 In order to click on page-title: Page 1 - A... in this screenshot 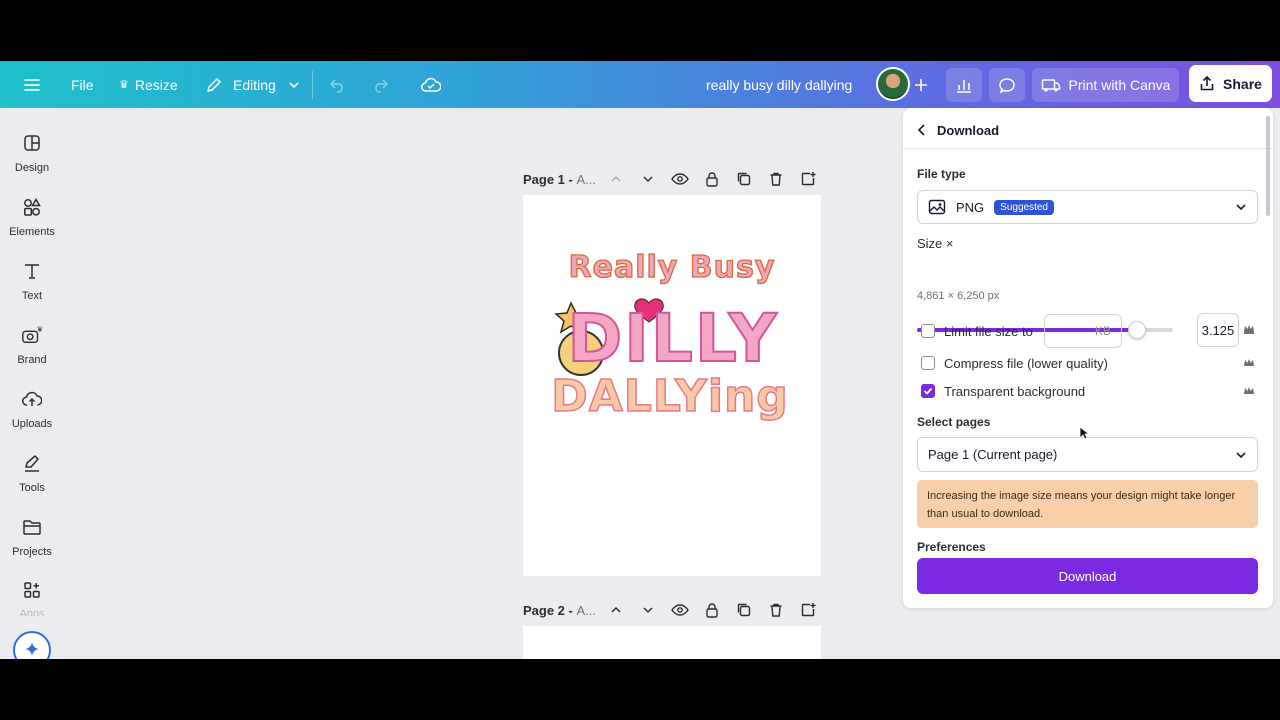, I will do `click(559, 179)`.